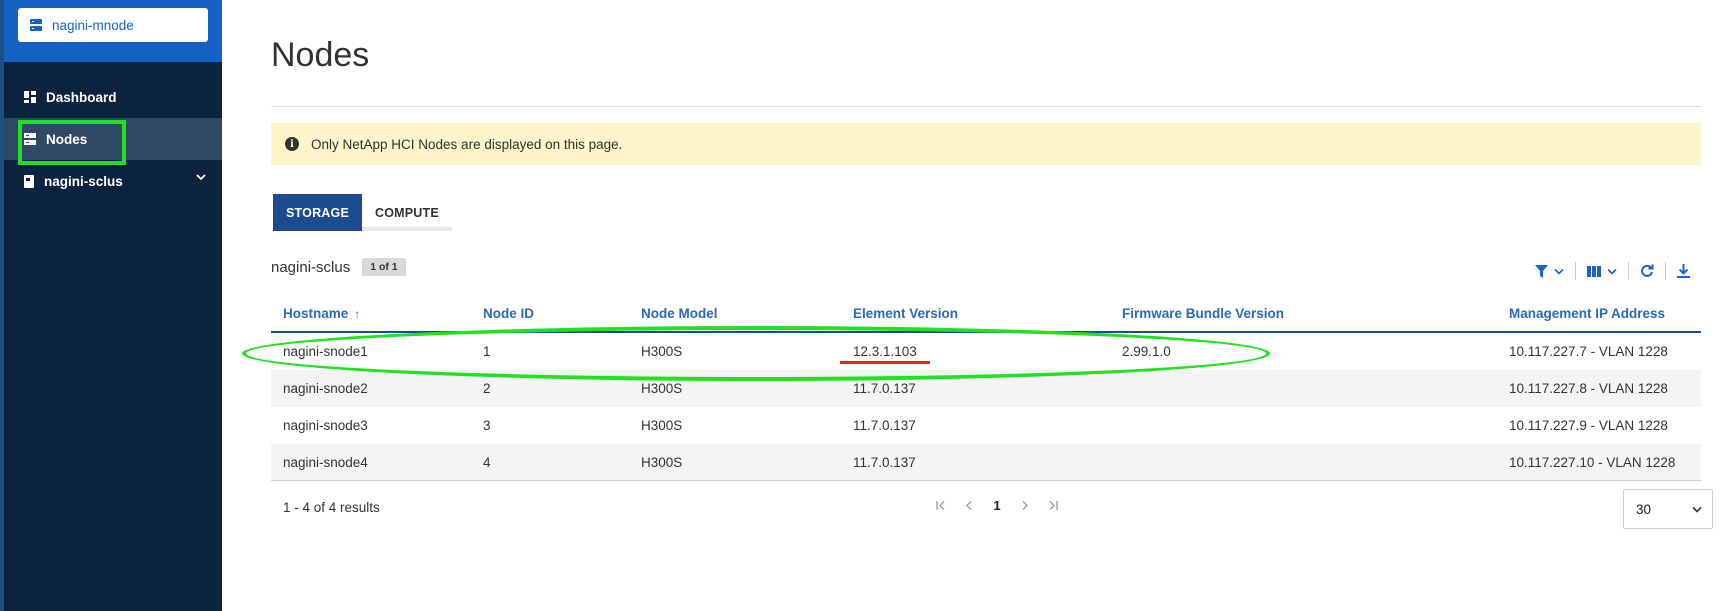 The width and height of the screenshot is (1733, 611). What do you see at coordinates (1668, 509) in the screenshot?
I see `page-size-select: 30` at bounding box center [1668, 509].